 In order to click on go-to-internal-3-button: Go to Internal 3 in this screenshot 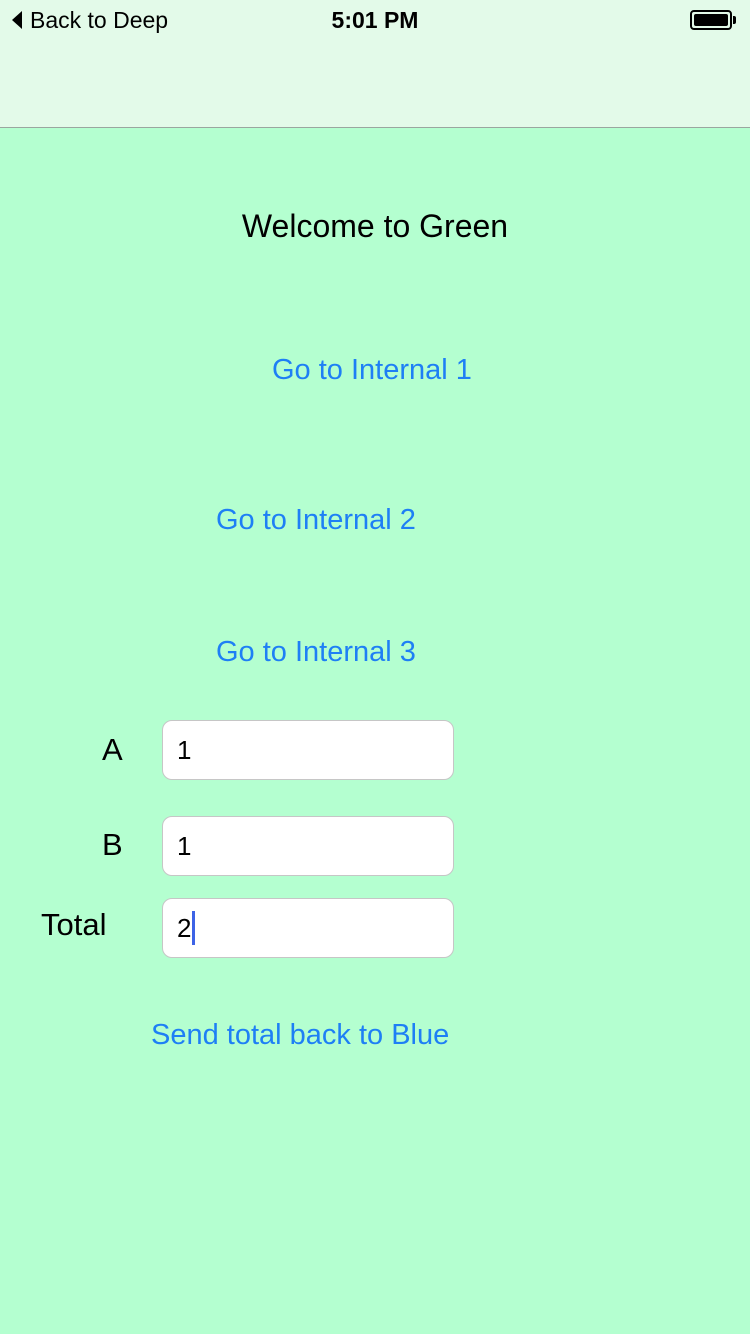, I will do `click(316, 652)`.